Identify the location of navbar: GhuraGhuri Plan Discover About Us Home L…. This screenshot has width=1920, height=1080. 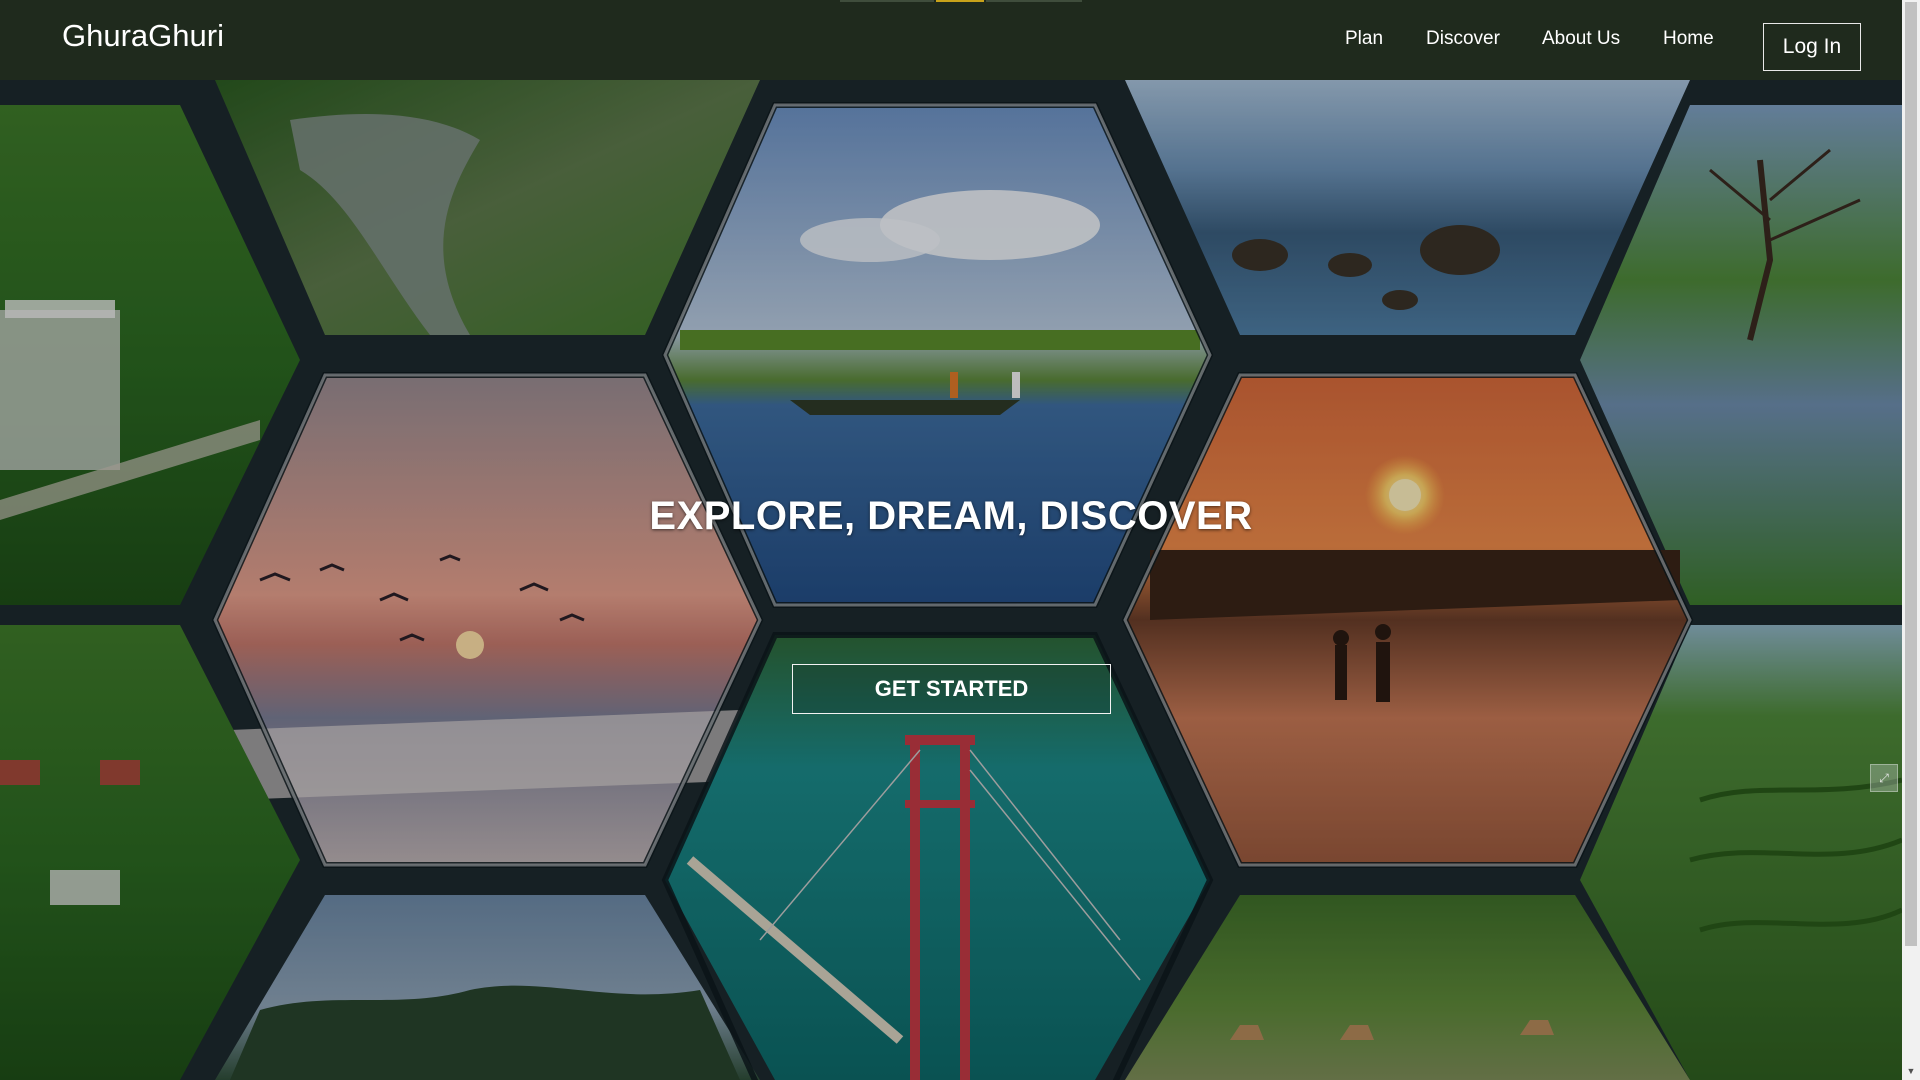
(951, 40).